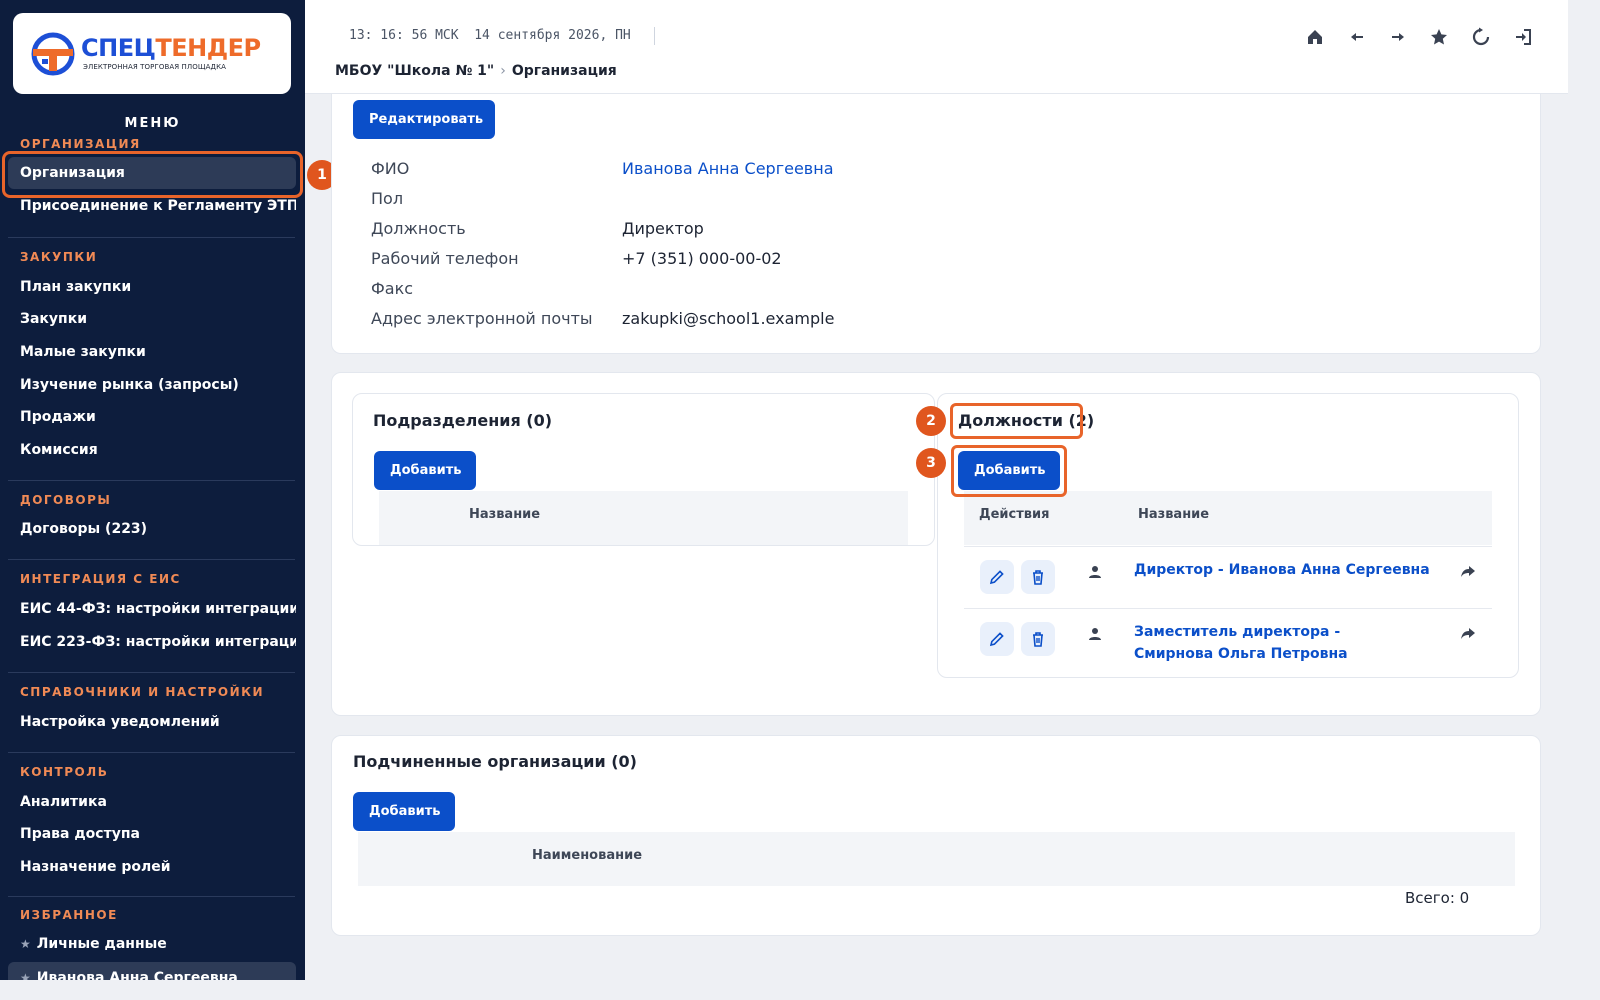  What do you see at coordinates (587, 855) in the screenshot?
I see `column-header-name: Наименование` at bounding box center [587, 855].